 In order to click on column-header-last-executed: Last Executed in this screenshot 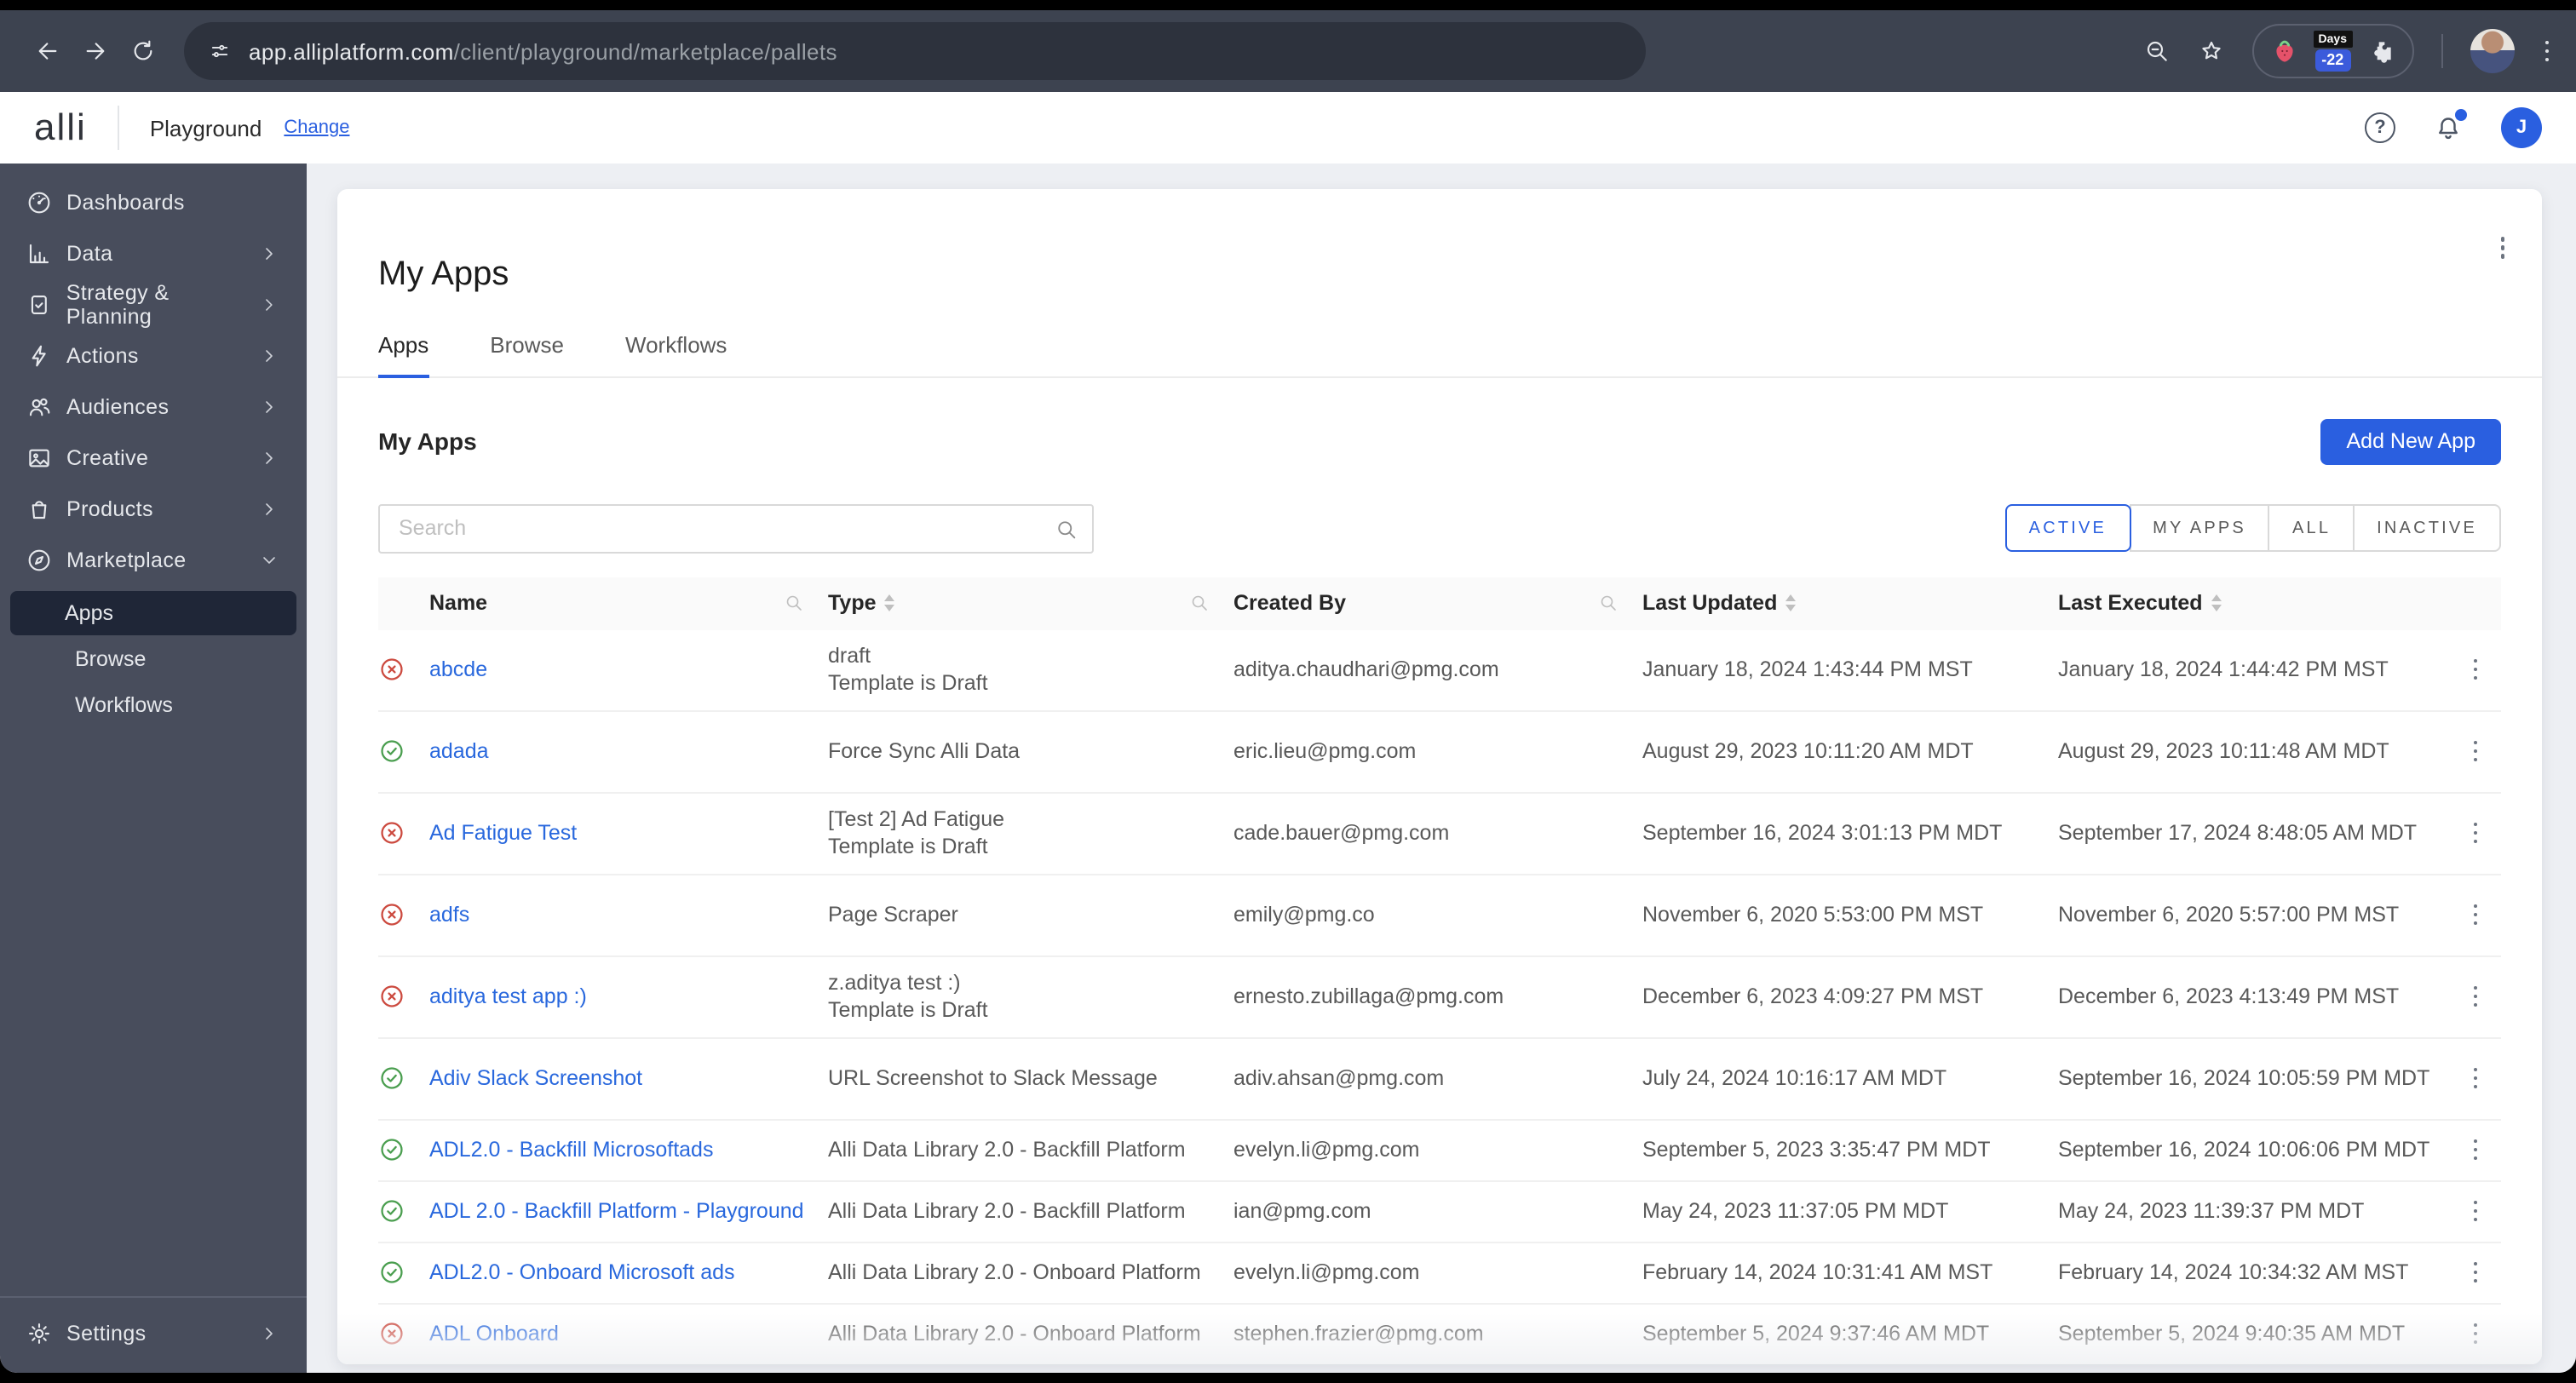, I will do `click(2254, 603)`.